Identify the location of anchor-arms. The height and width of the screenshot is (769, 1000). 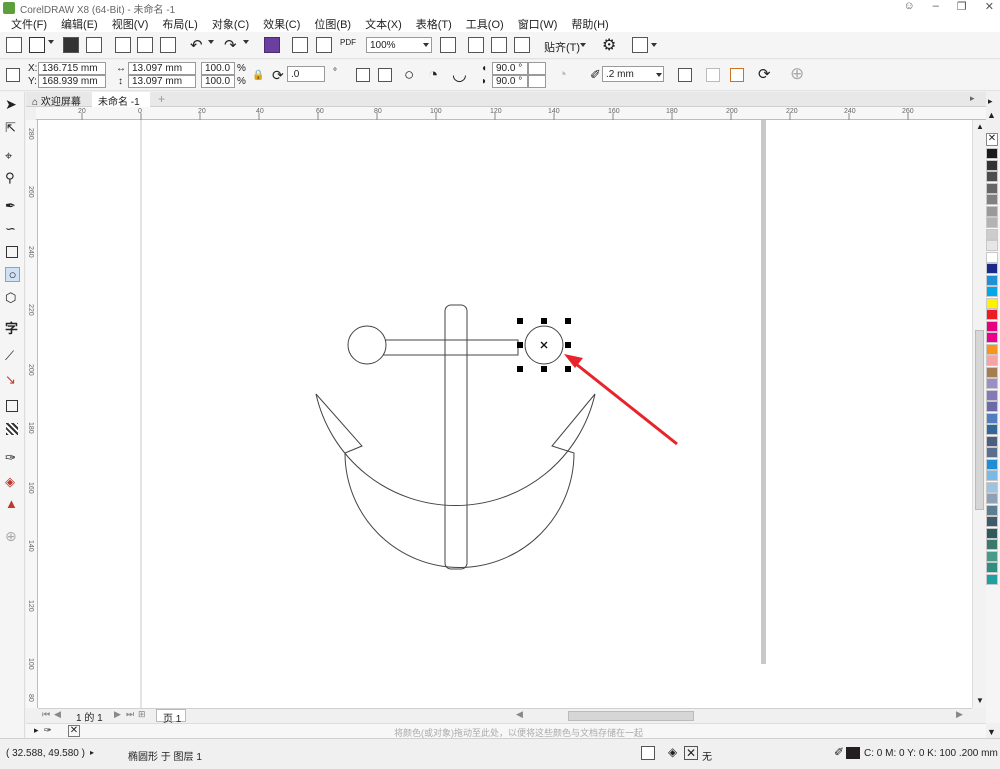
(455, 480).